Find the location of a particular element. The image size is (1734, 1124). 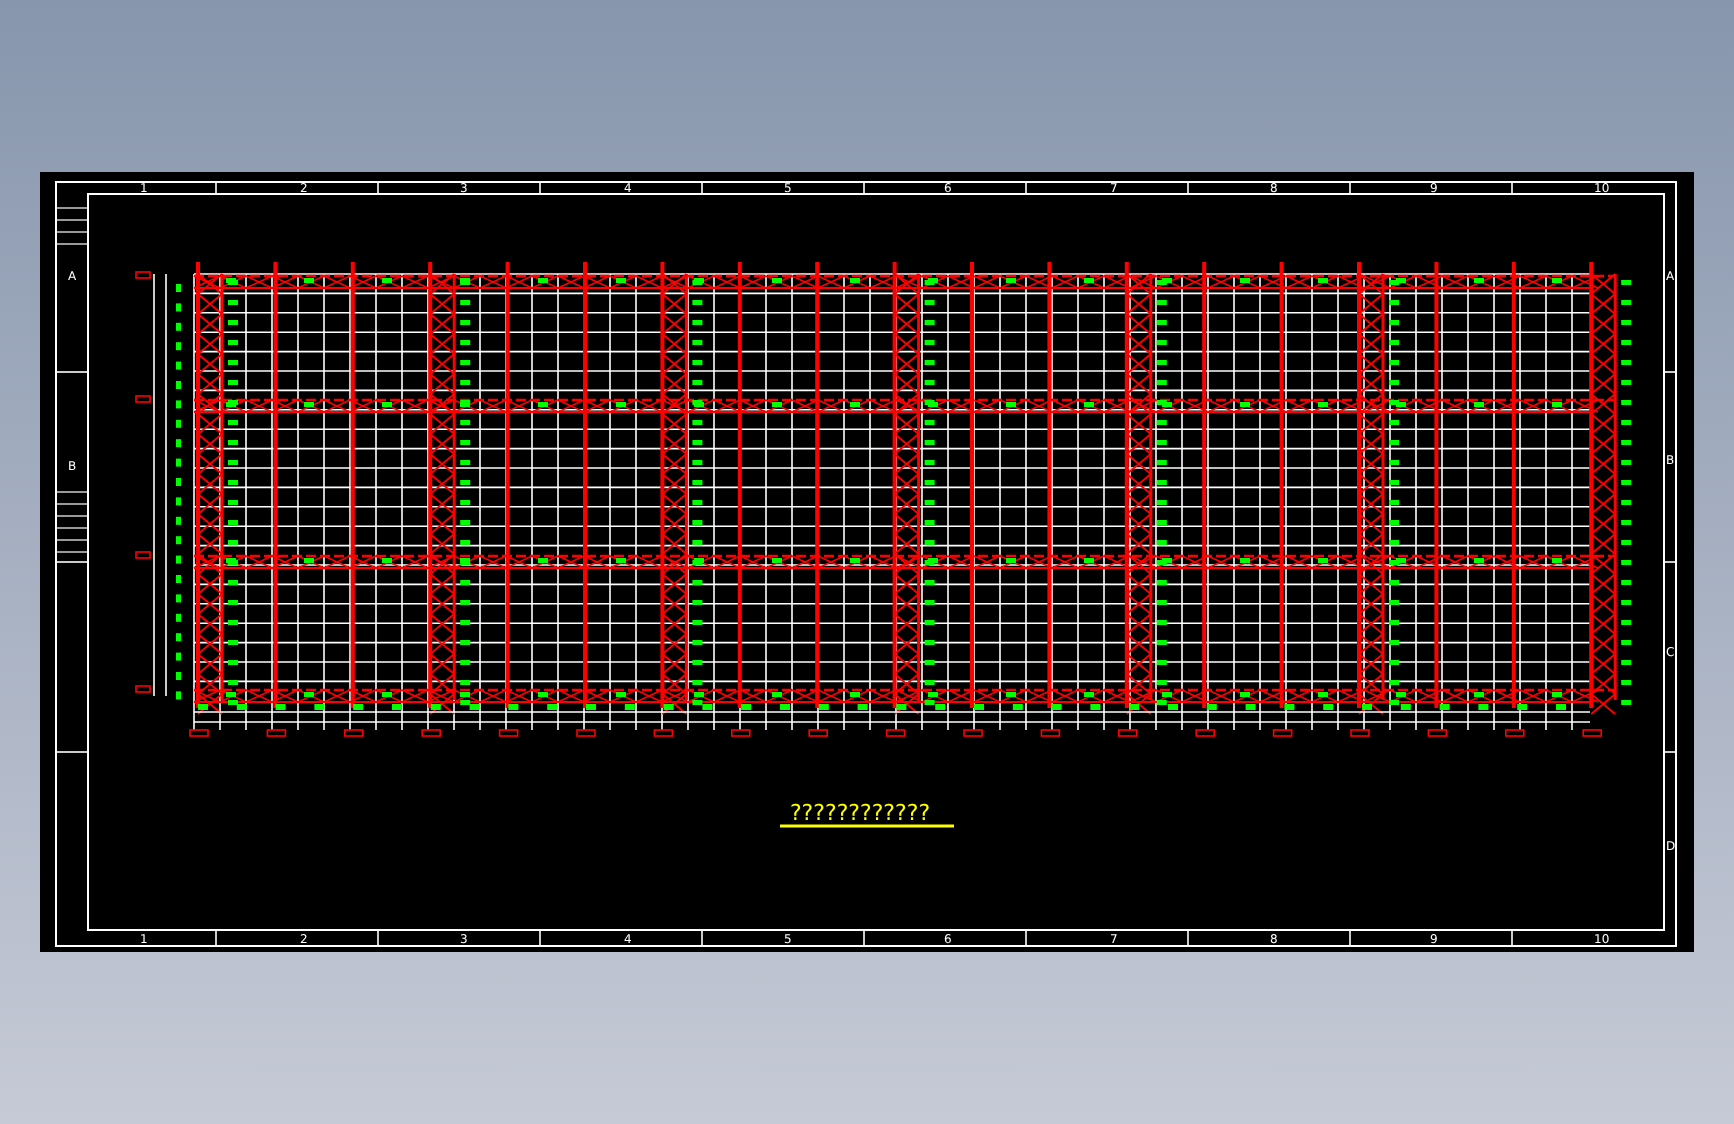

drawing-title: ???????????? is located at coordinates (860, 813).